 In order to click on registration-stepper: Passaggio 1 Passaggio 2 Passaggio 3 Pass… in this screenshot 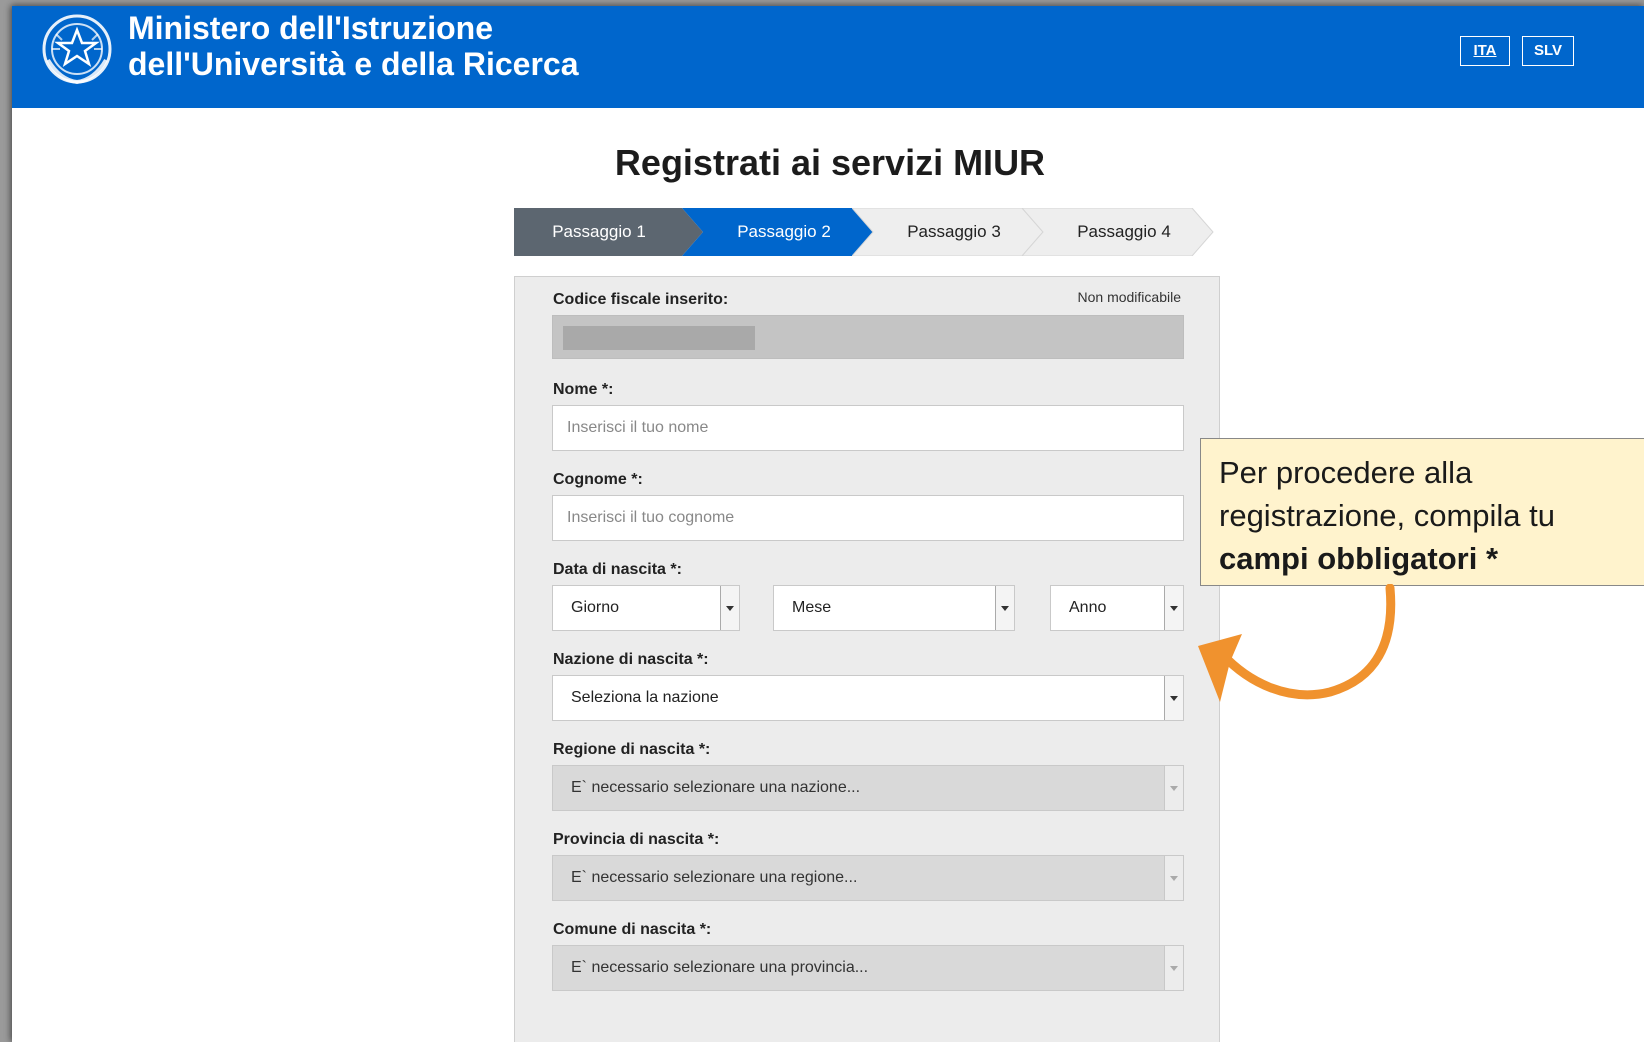, I will do `click(864, 232)`.